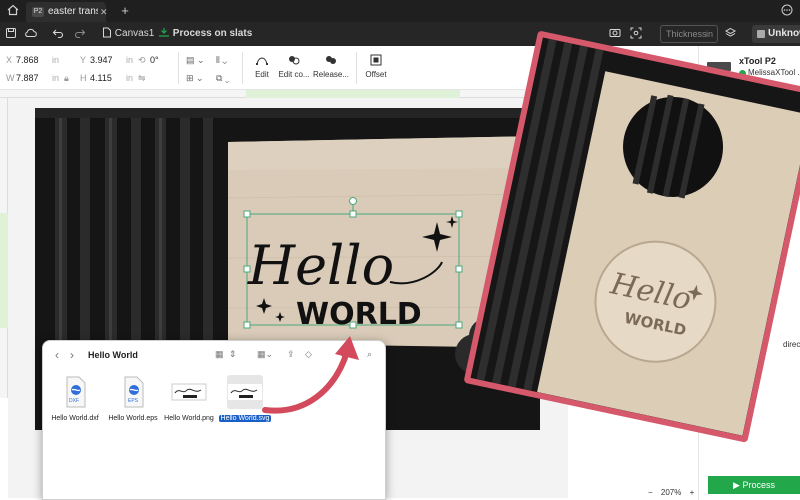  What do you see at coordinates (709, 34) in the screenshot?
I see `thickness-unit: in` at bounding box center [709, 34].